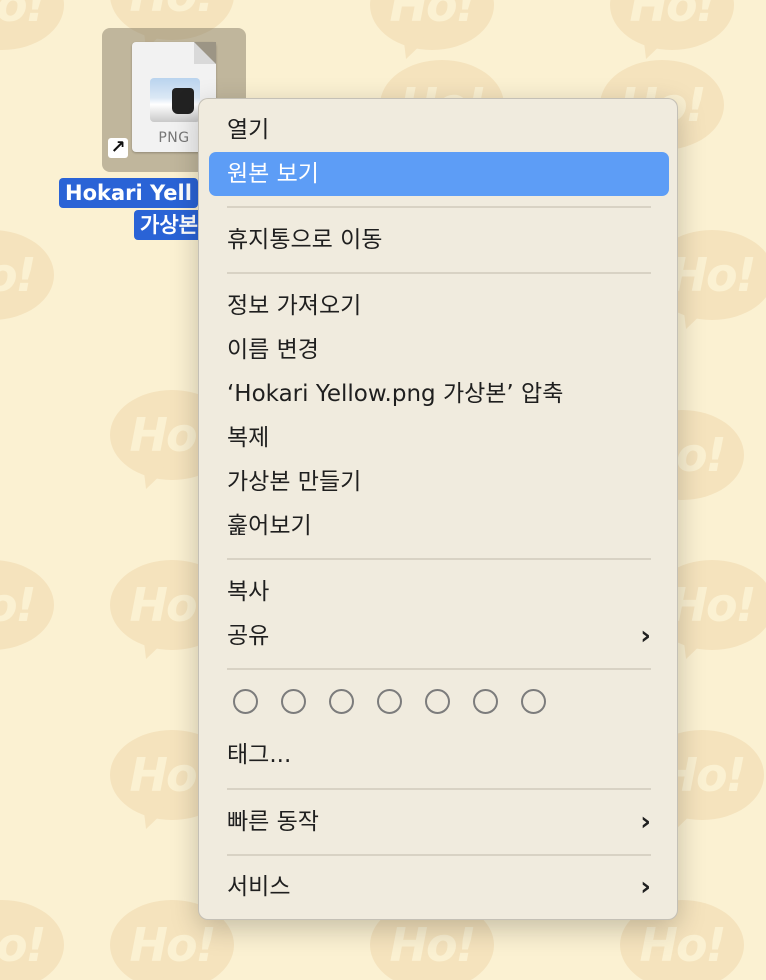 This screenshot has height=980, width=766. Describe the element at coordinates (169, 225) in the screenshot. I see `file-name-label-line2: 가상본` at that location.